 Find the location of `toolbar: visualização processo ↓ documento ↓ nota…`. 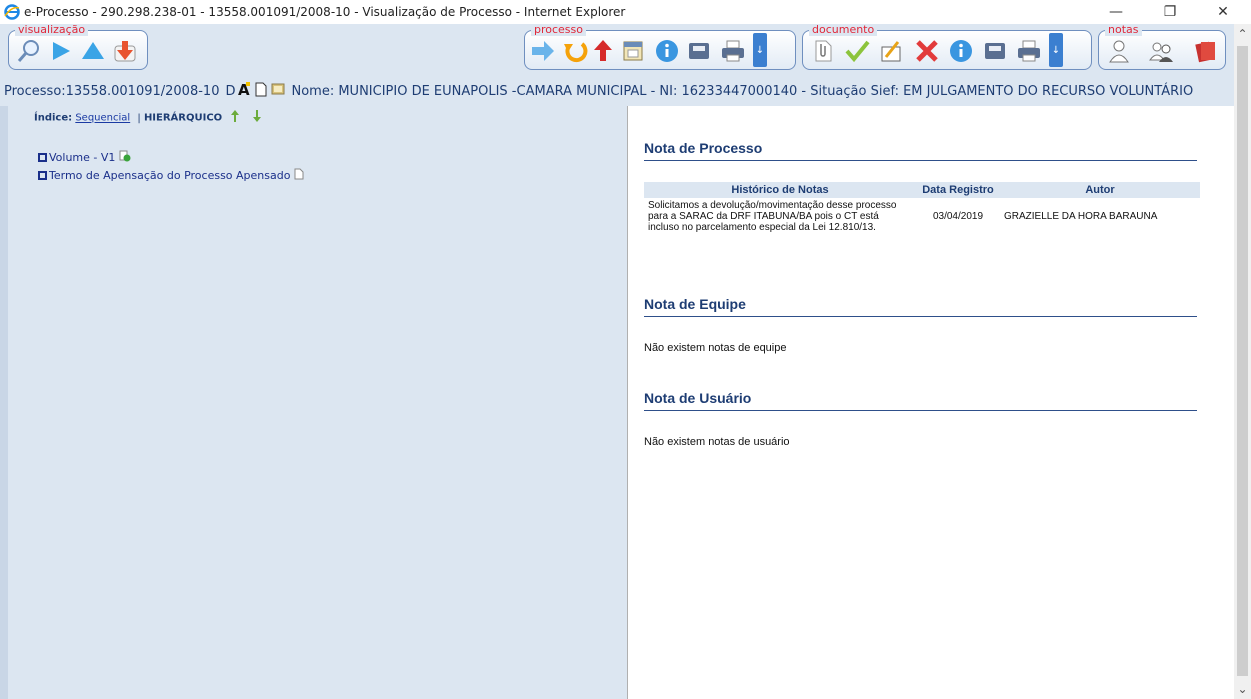

toolbar: visualização processo ↓ documento ↓ nota… is located at coordinates (617, 50).